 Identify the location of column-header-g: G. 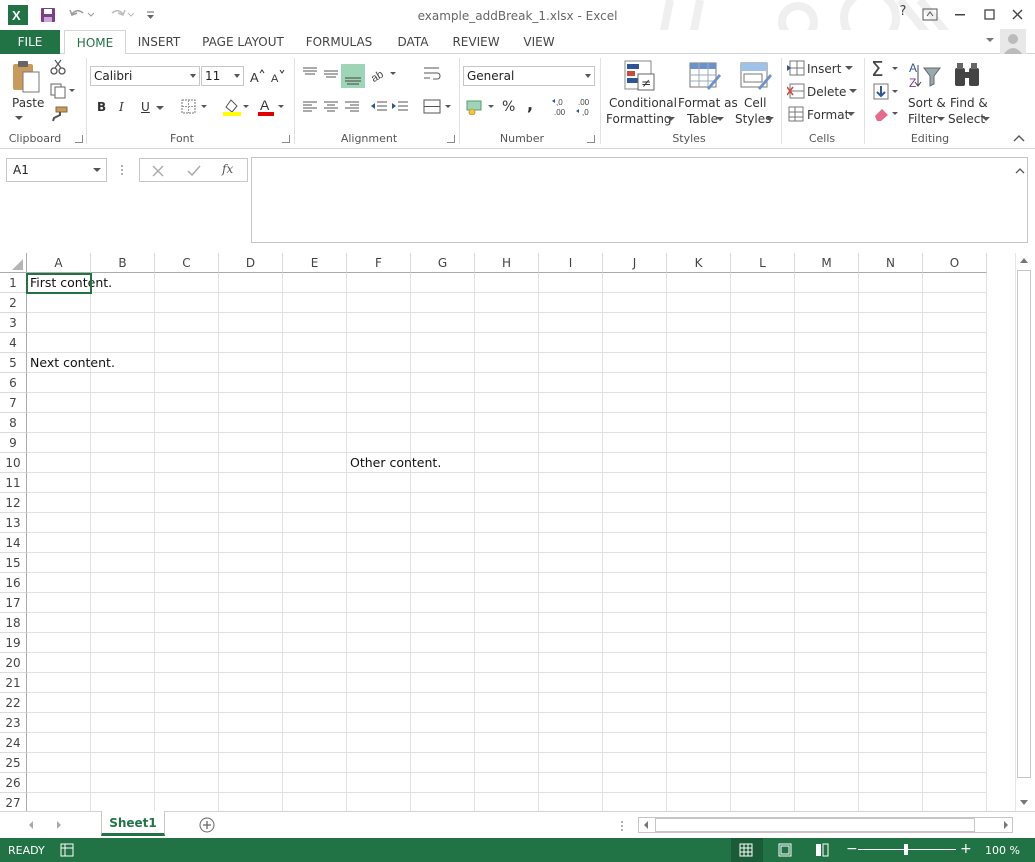
(443, 263).